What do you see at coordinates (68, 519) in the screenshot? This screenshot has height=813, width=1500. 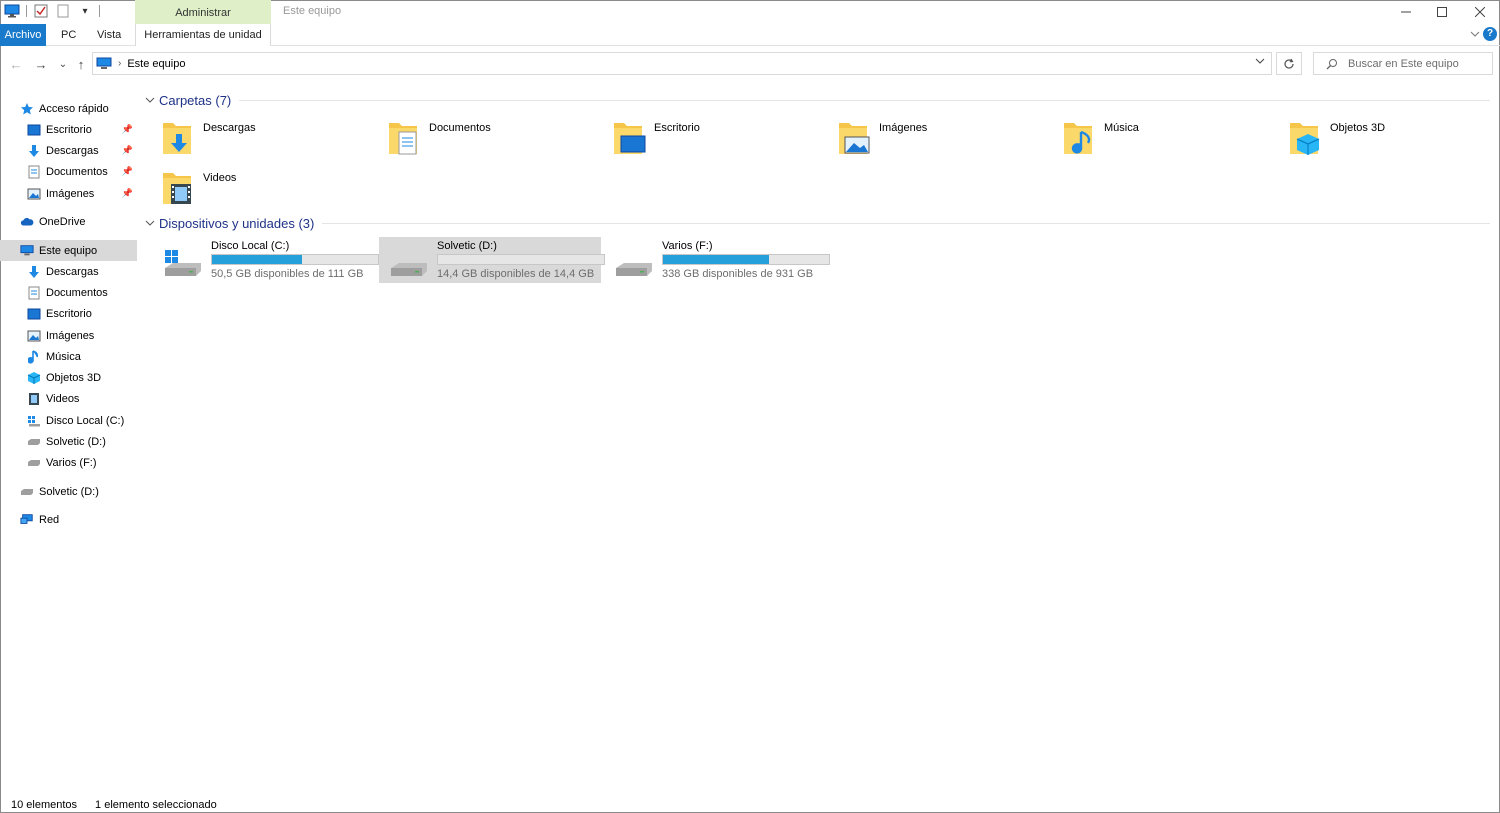 I see `sidebar-item-red: Red` at bounding box center [68, 519].